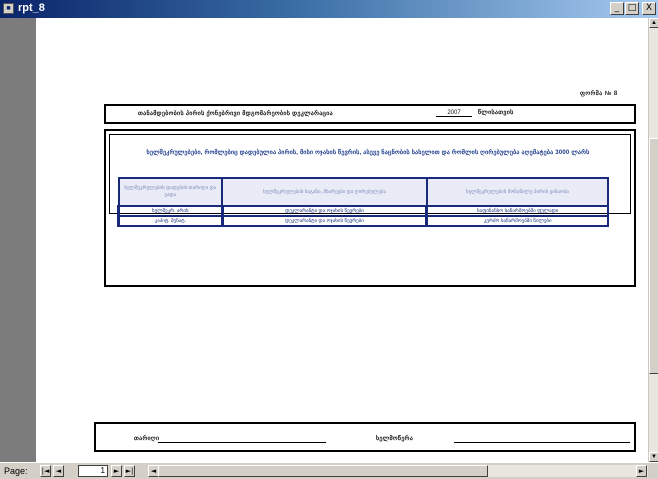 Image resolution: width=658 pixels, height=479 pixels. What do you see at coordinates (649, 8) in the screenshot?
I see `close-button: X` at bounding box center [649, 8].